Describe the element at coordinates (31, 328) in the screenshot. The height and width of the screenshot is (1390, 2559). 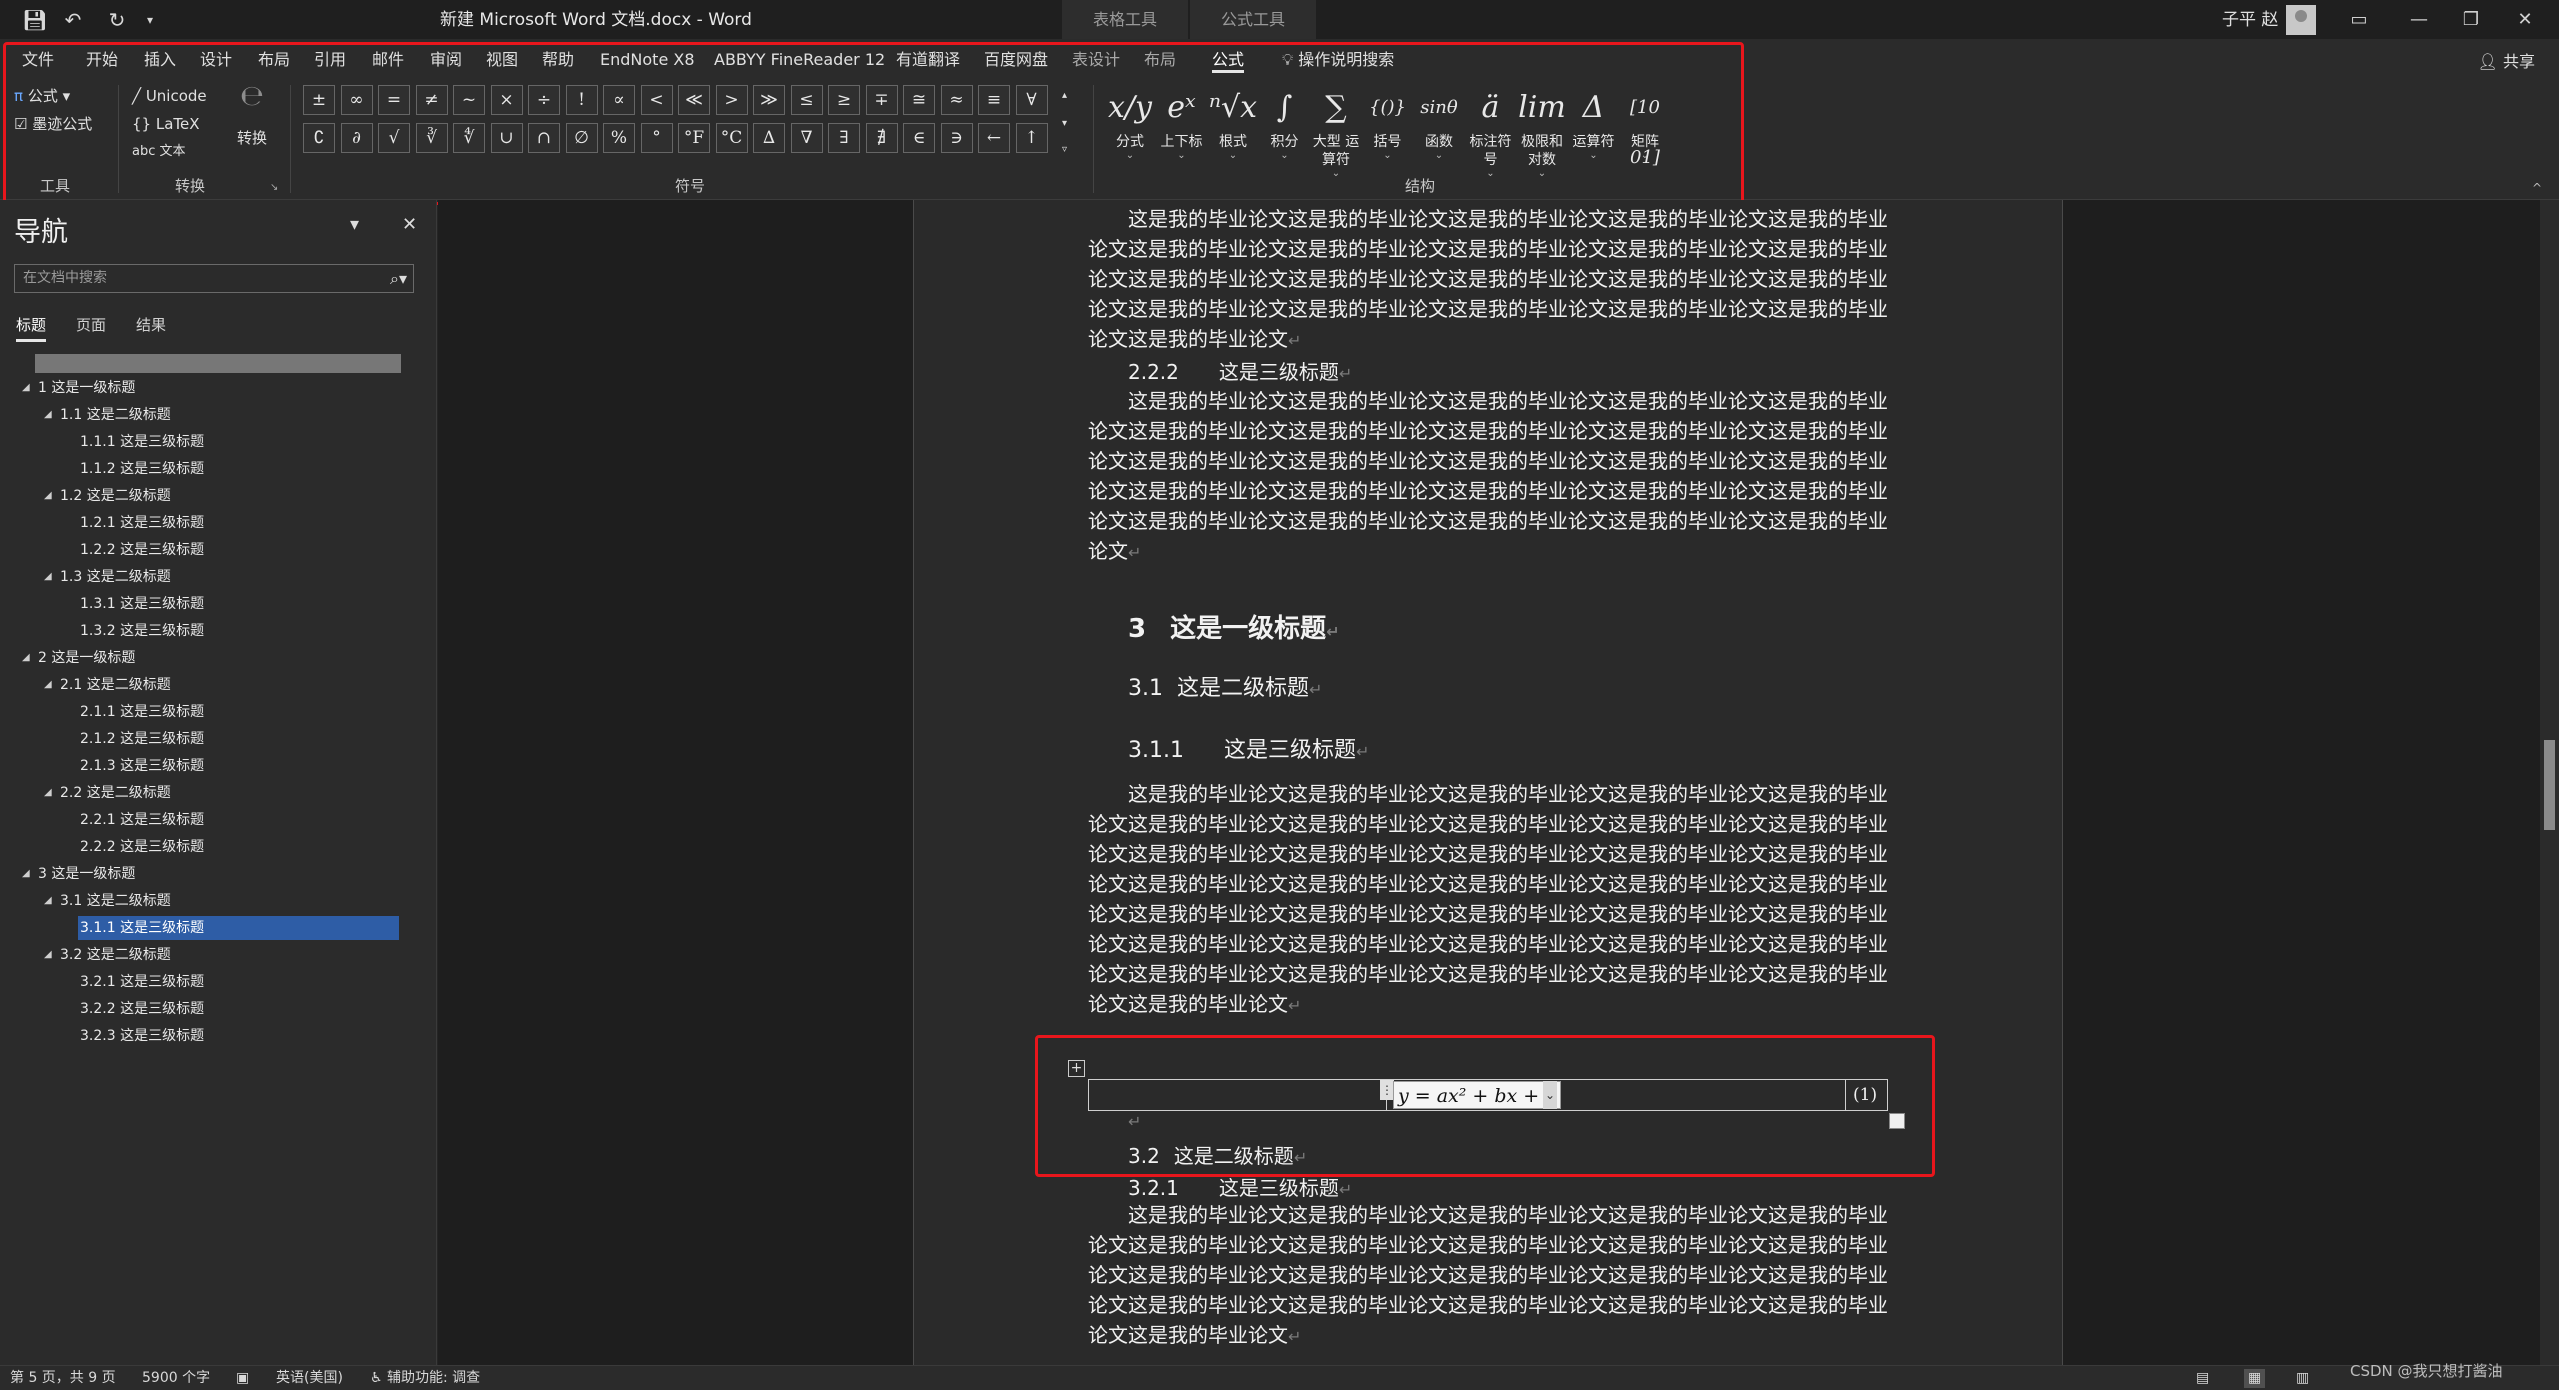
I see `nav-tab-headings: 标题` at that location.